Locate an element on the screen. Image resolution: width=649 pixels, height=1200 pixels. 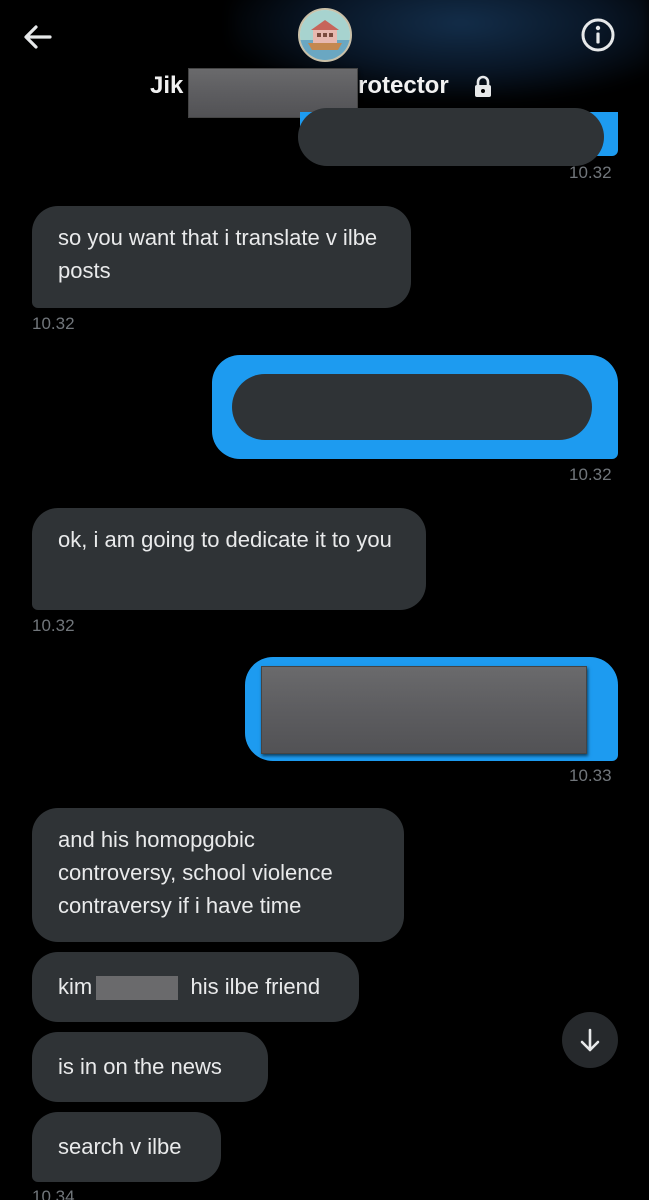
incoming-message-bubble: search v ilbe is located at coordinates (126, 1147).